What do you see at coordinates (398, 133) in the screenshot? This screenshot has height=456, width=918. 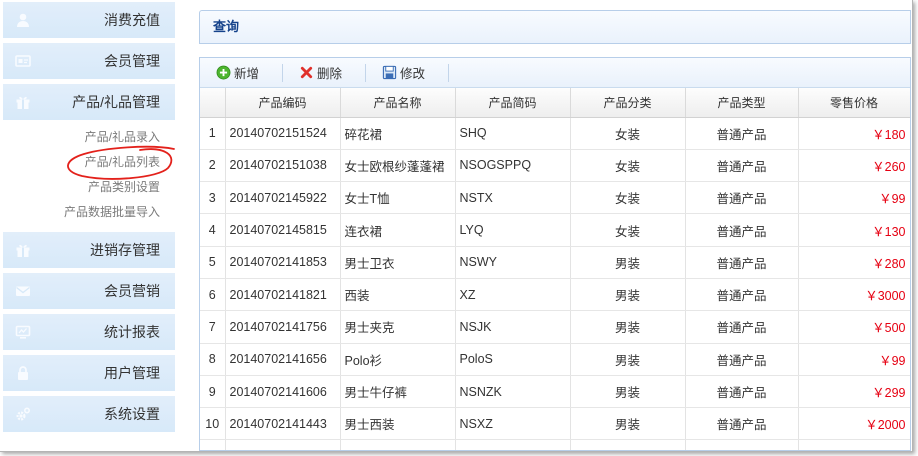 I see `product-name-cell: 碎花裙` at bounding box center [398, 133].